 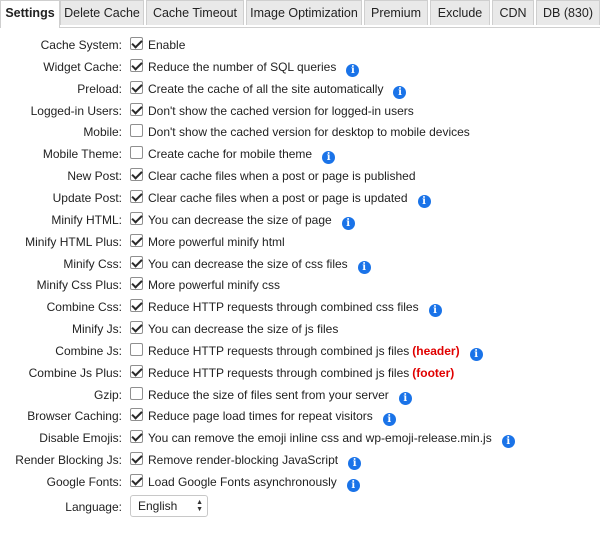 I want to click on tab-settings: Settings, so click(x=30, y=14).